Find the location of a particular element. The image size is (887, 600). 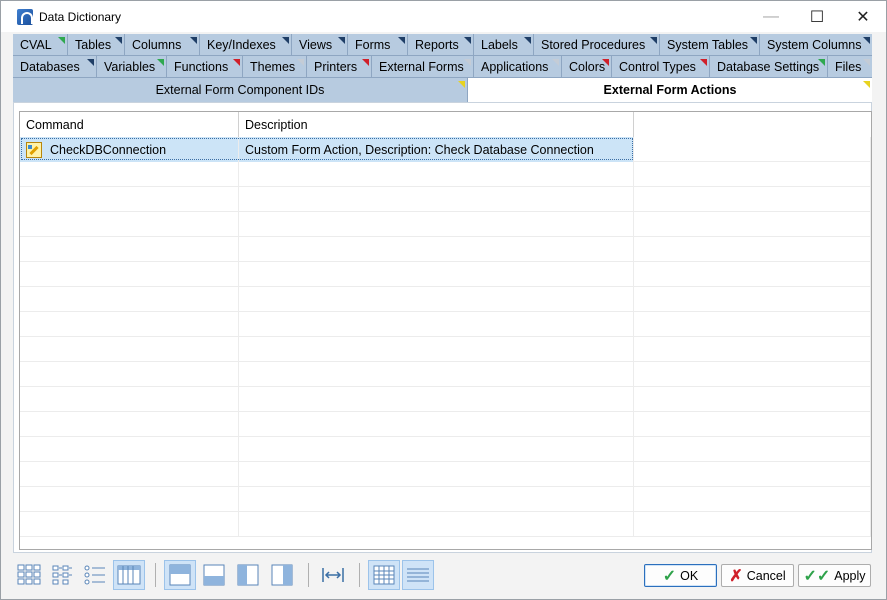

tab-views: Views is located at coordinates (320, 45).